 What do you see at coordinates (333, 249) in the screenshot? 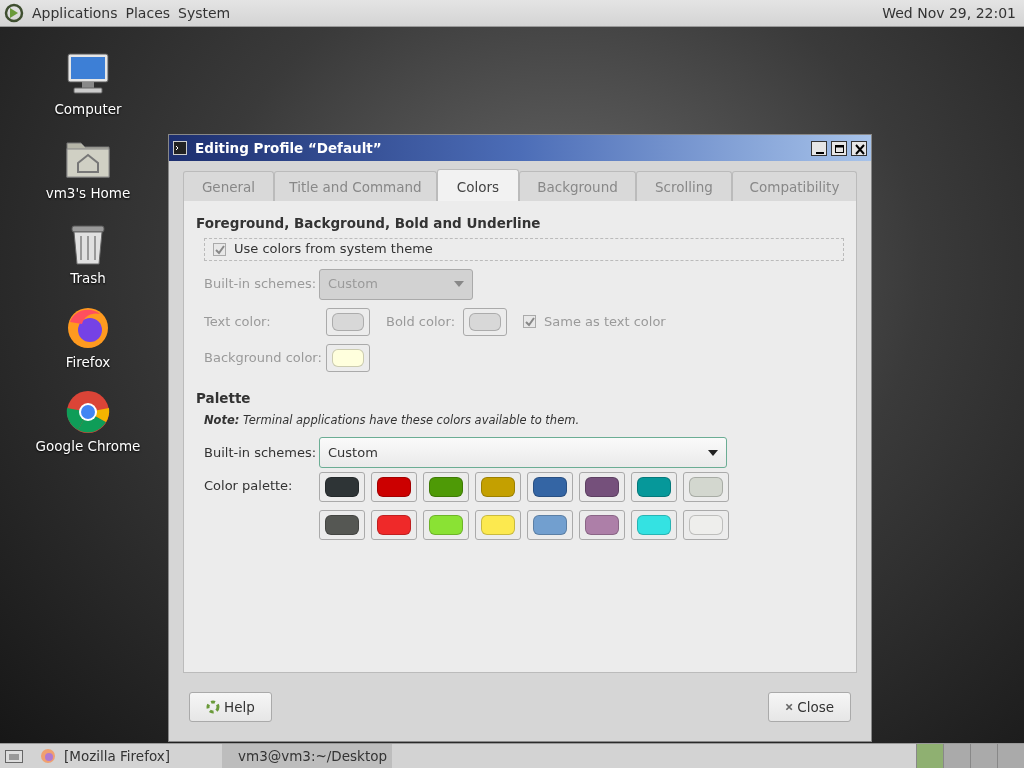
I see `checkbox-label: Use colors from system theme` at bounding box center [333, 249].